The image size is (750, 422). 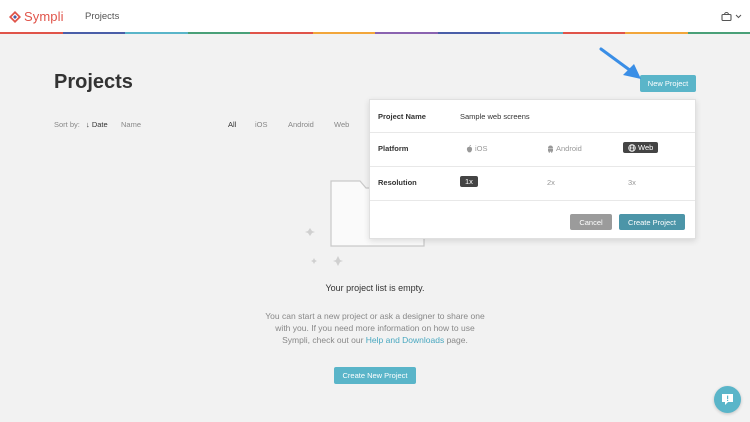 What do you see at coordinates (620, 63) in the screenshot?
I see `arrow-pointer-icon` at bounding box center [620, 63].